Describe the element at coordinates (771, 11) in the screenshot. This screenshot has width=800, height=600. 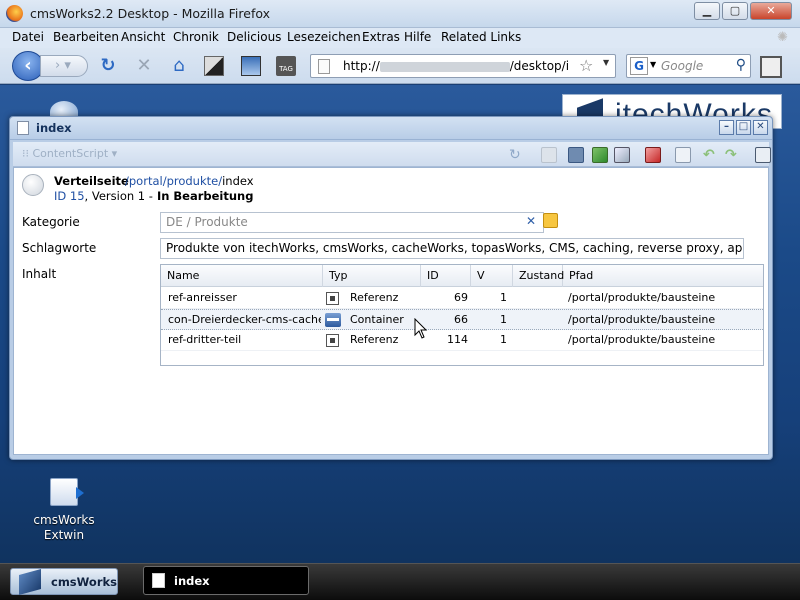
I see `close-button: ✕` at that location.